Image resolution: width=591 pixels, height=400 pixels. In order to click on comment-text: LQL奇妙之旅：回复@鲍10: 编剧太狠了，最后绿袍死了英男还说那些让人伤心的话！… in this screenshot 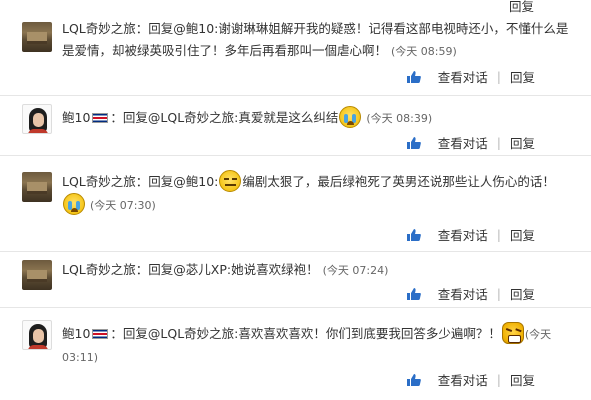, I will do `click(320, 193)`.